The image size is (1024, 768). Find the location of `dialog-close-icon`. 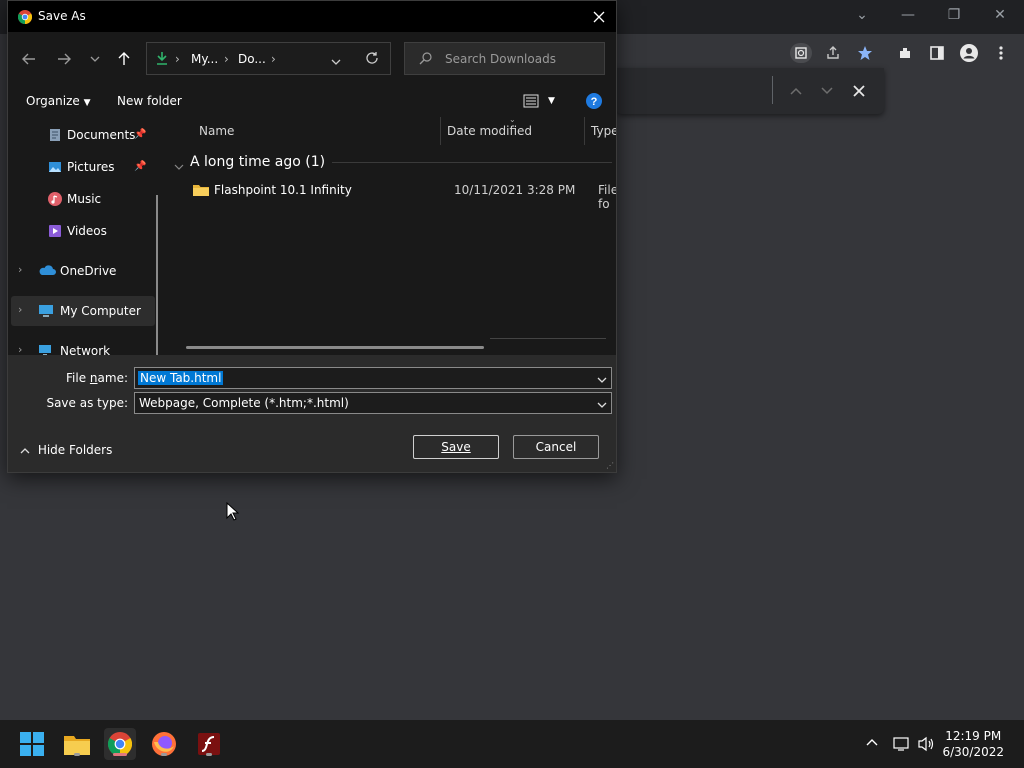

dialog-close-icon is located at coordinates (599, 17).